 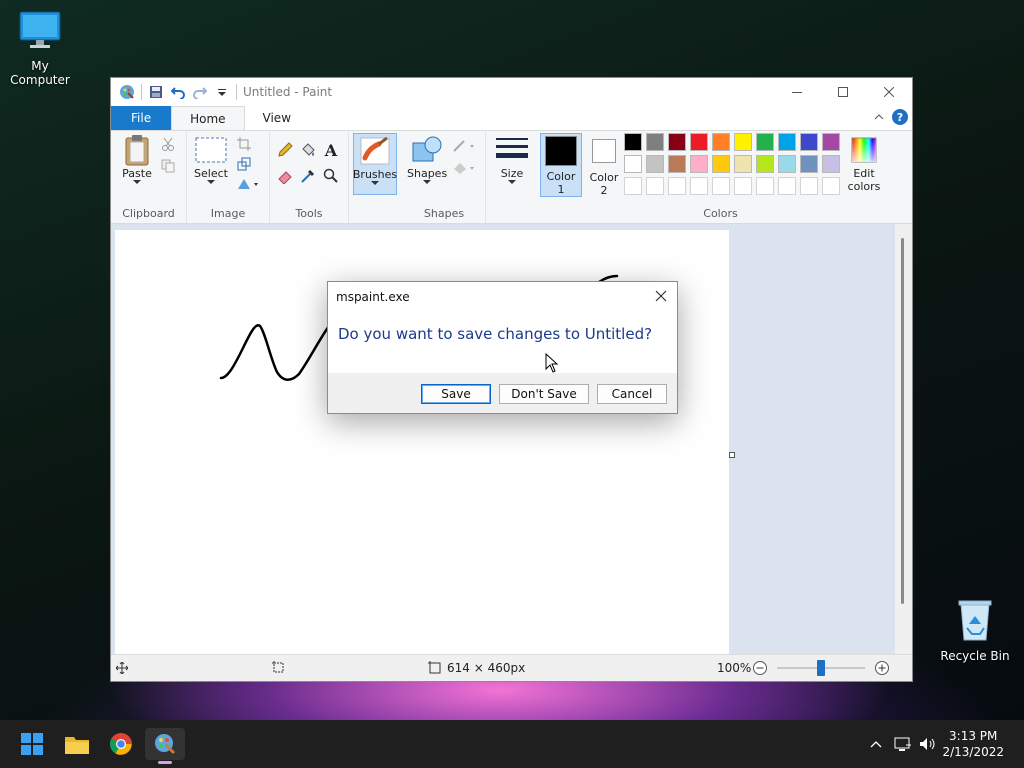 I want to click on minimize-button, so click(x=797, y=92).